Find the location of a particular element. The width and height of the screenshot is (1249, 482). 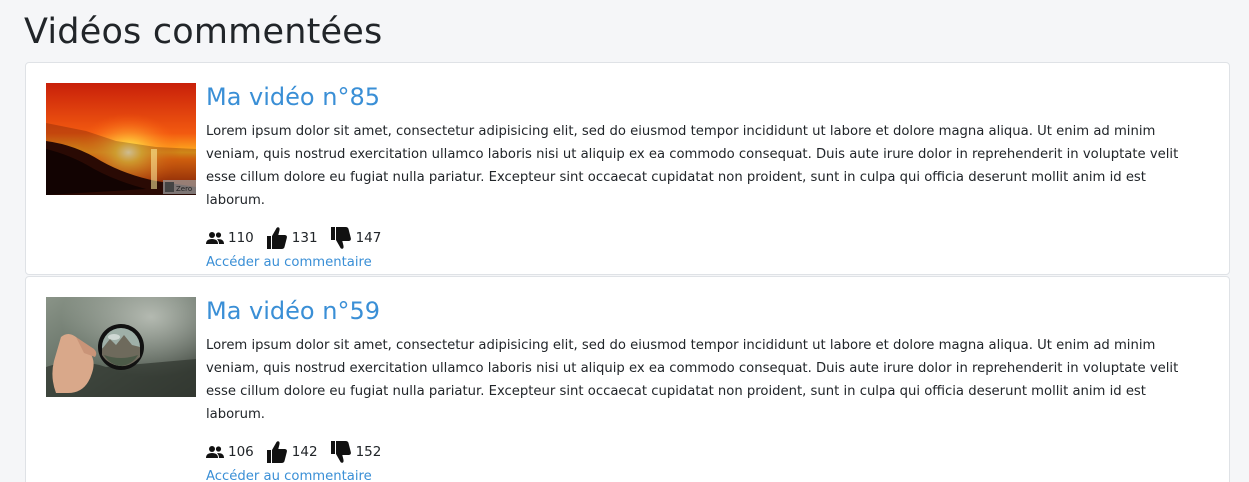

likes-stat: 131 is located at coordinates (292, 238).